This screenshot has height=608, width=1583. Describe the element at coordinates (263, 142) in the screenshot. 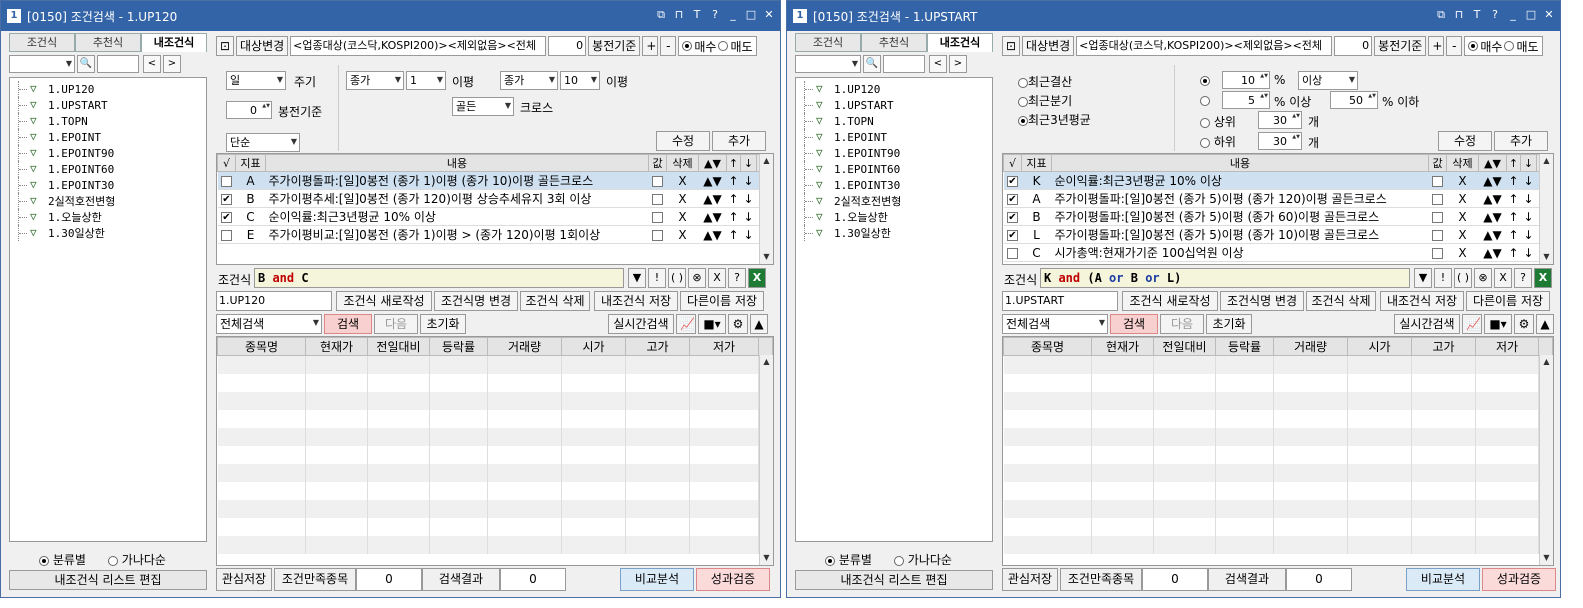

I see `mode-select: 단순` at that location.